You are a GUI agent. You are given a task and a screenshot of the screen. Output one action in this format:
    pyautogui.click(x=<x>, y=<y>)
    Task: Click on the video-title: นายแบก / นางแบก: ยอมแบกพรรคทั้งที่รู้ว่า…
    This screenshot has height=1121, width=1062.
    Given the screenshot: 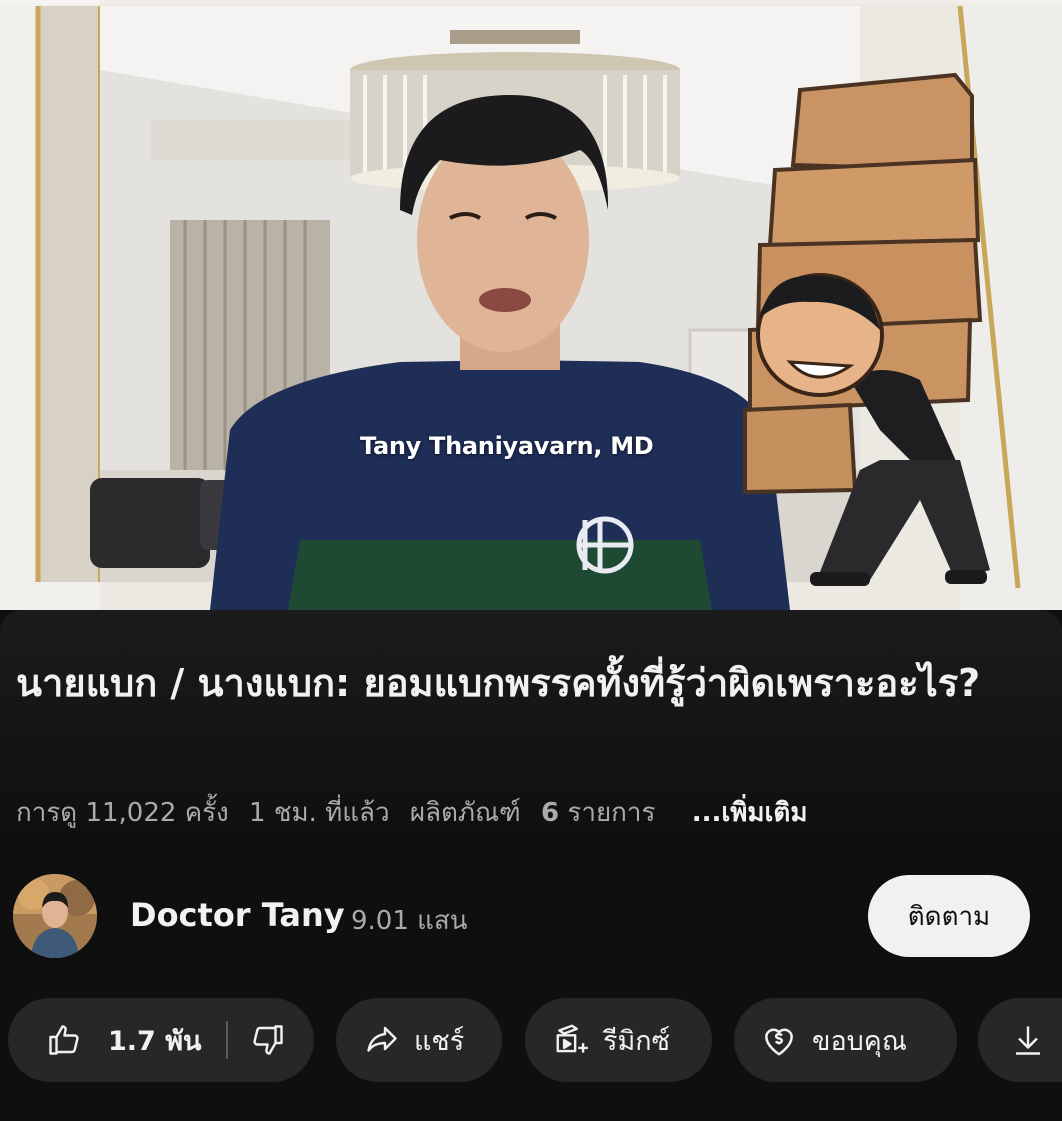 What is the action you would take?
    pyautogui.click(x=516, y=683)
    